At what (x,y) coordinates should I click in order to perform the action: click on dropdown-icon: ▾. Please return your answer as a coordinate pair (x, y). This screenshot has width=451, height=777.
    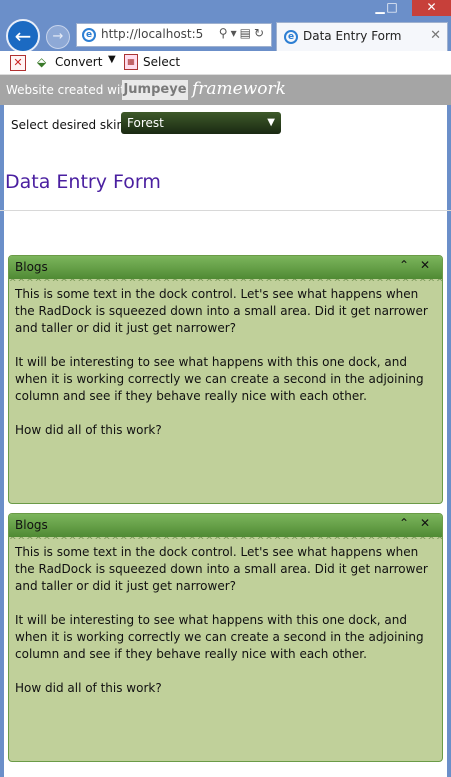
    Looking at the image, I should click on (235, 33).